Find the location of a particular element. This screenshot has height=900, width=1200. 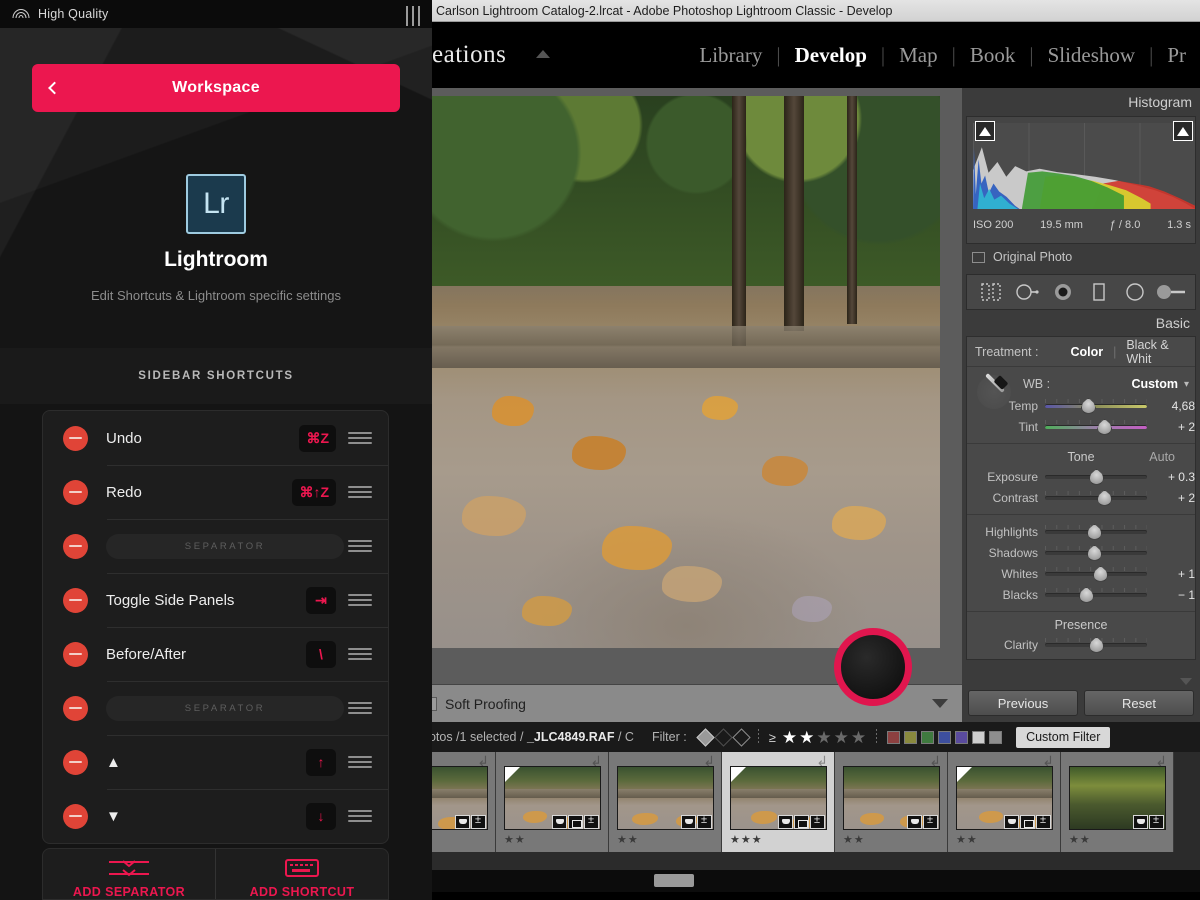

slider-highlights: Highlights is located at coordinates (1081, 531).